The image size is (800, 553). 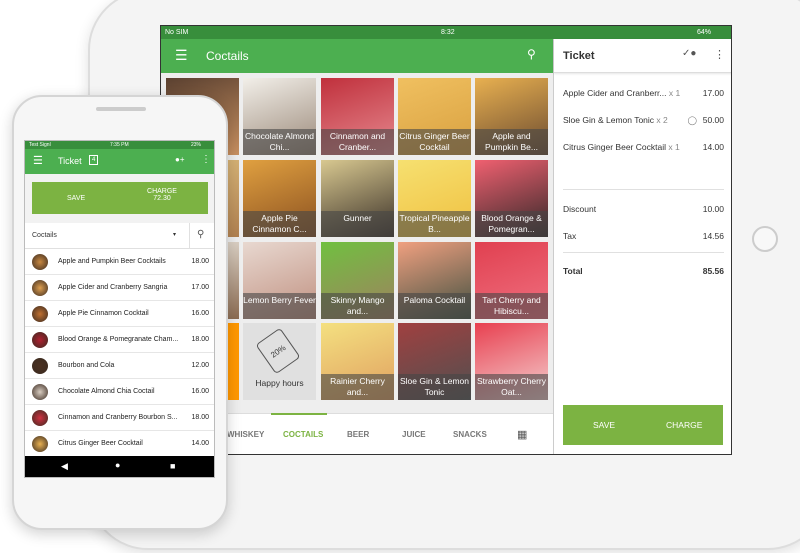 I want to click on item-price: 50.00, so click(x=713, y=120).